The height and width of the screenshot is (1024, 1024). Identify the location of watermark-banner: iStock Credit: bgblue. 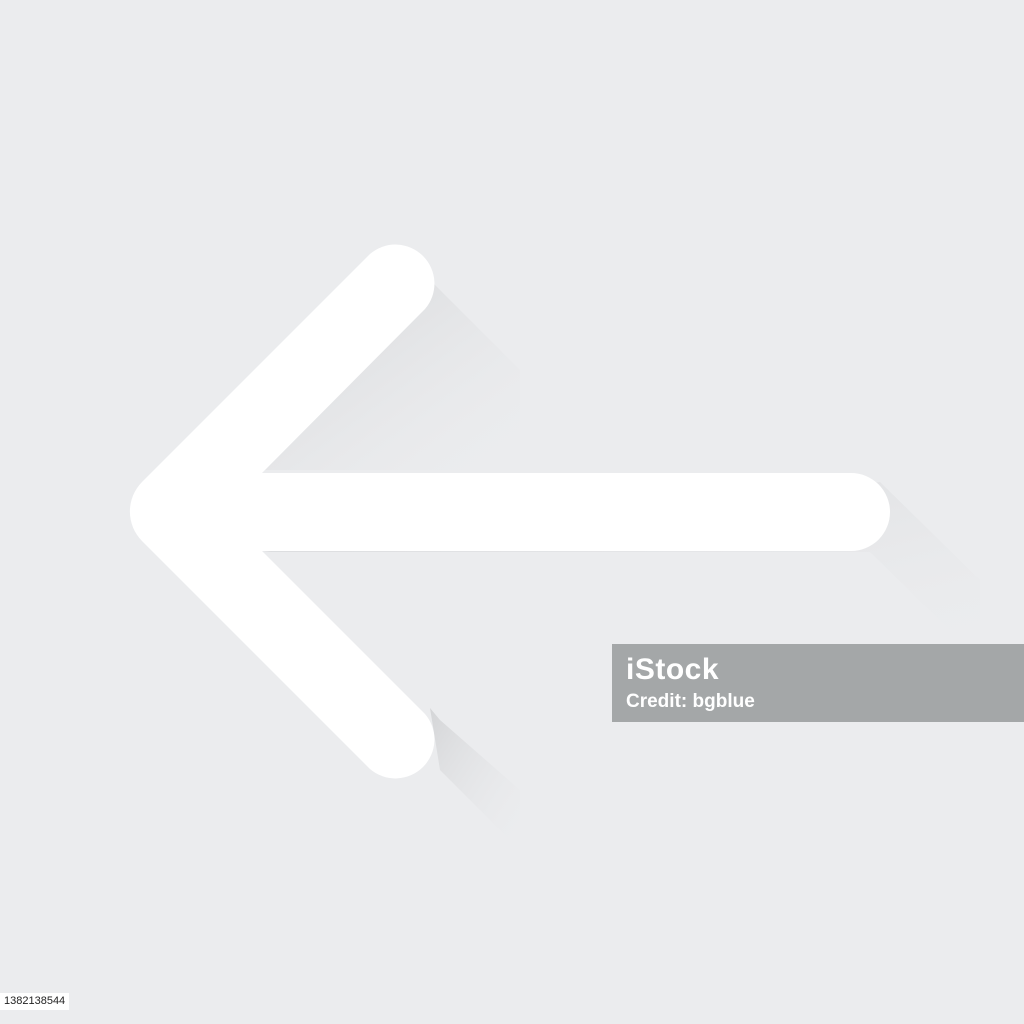
(818, 683).